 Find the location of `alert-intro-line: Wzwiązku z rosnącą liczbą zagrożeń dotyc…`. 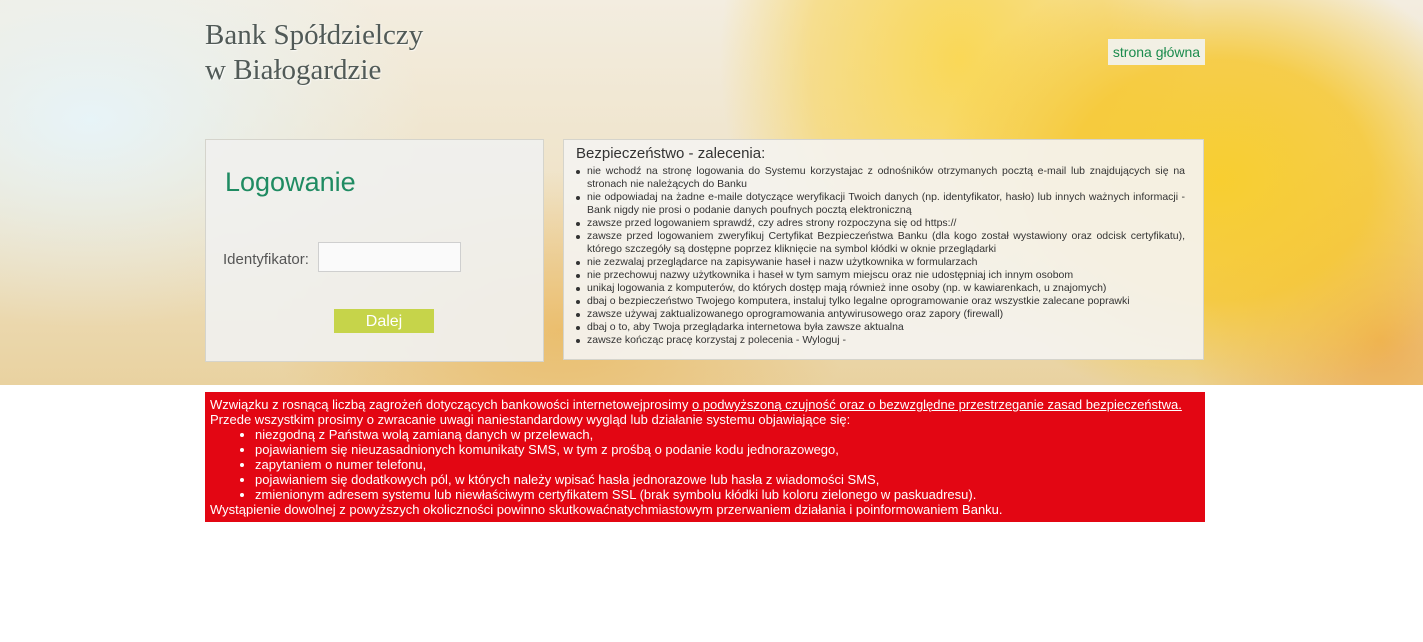

alert-intro-line: Wzwiązku z rosnącą liczbą zagrożeń dotyc… is located at coordinates (705, 404).